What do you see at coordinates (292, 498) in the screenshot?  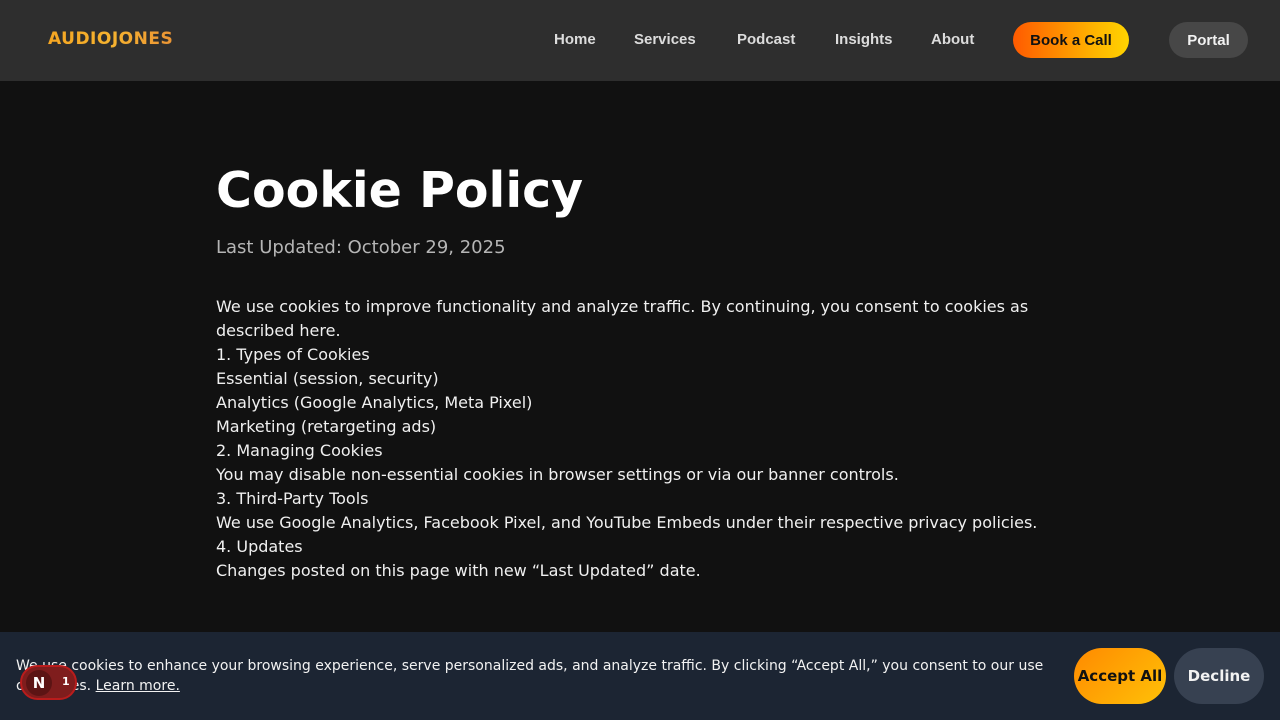 I see `section-heading-third-party: 3. Third-Party Tools` at bounding box center [292, 498].